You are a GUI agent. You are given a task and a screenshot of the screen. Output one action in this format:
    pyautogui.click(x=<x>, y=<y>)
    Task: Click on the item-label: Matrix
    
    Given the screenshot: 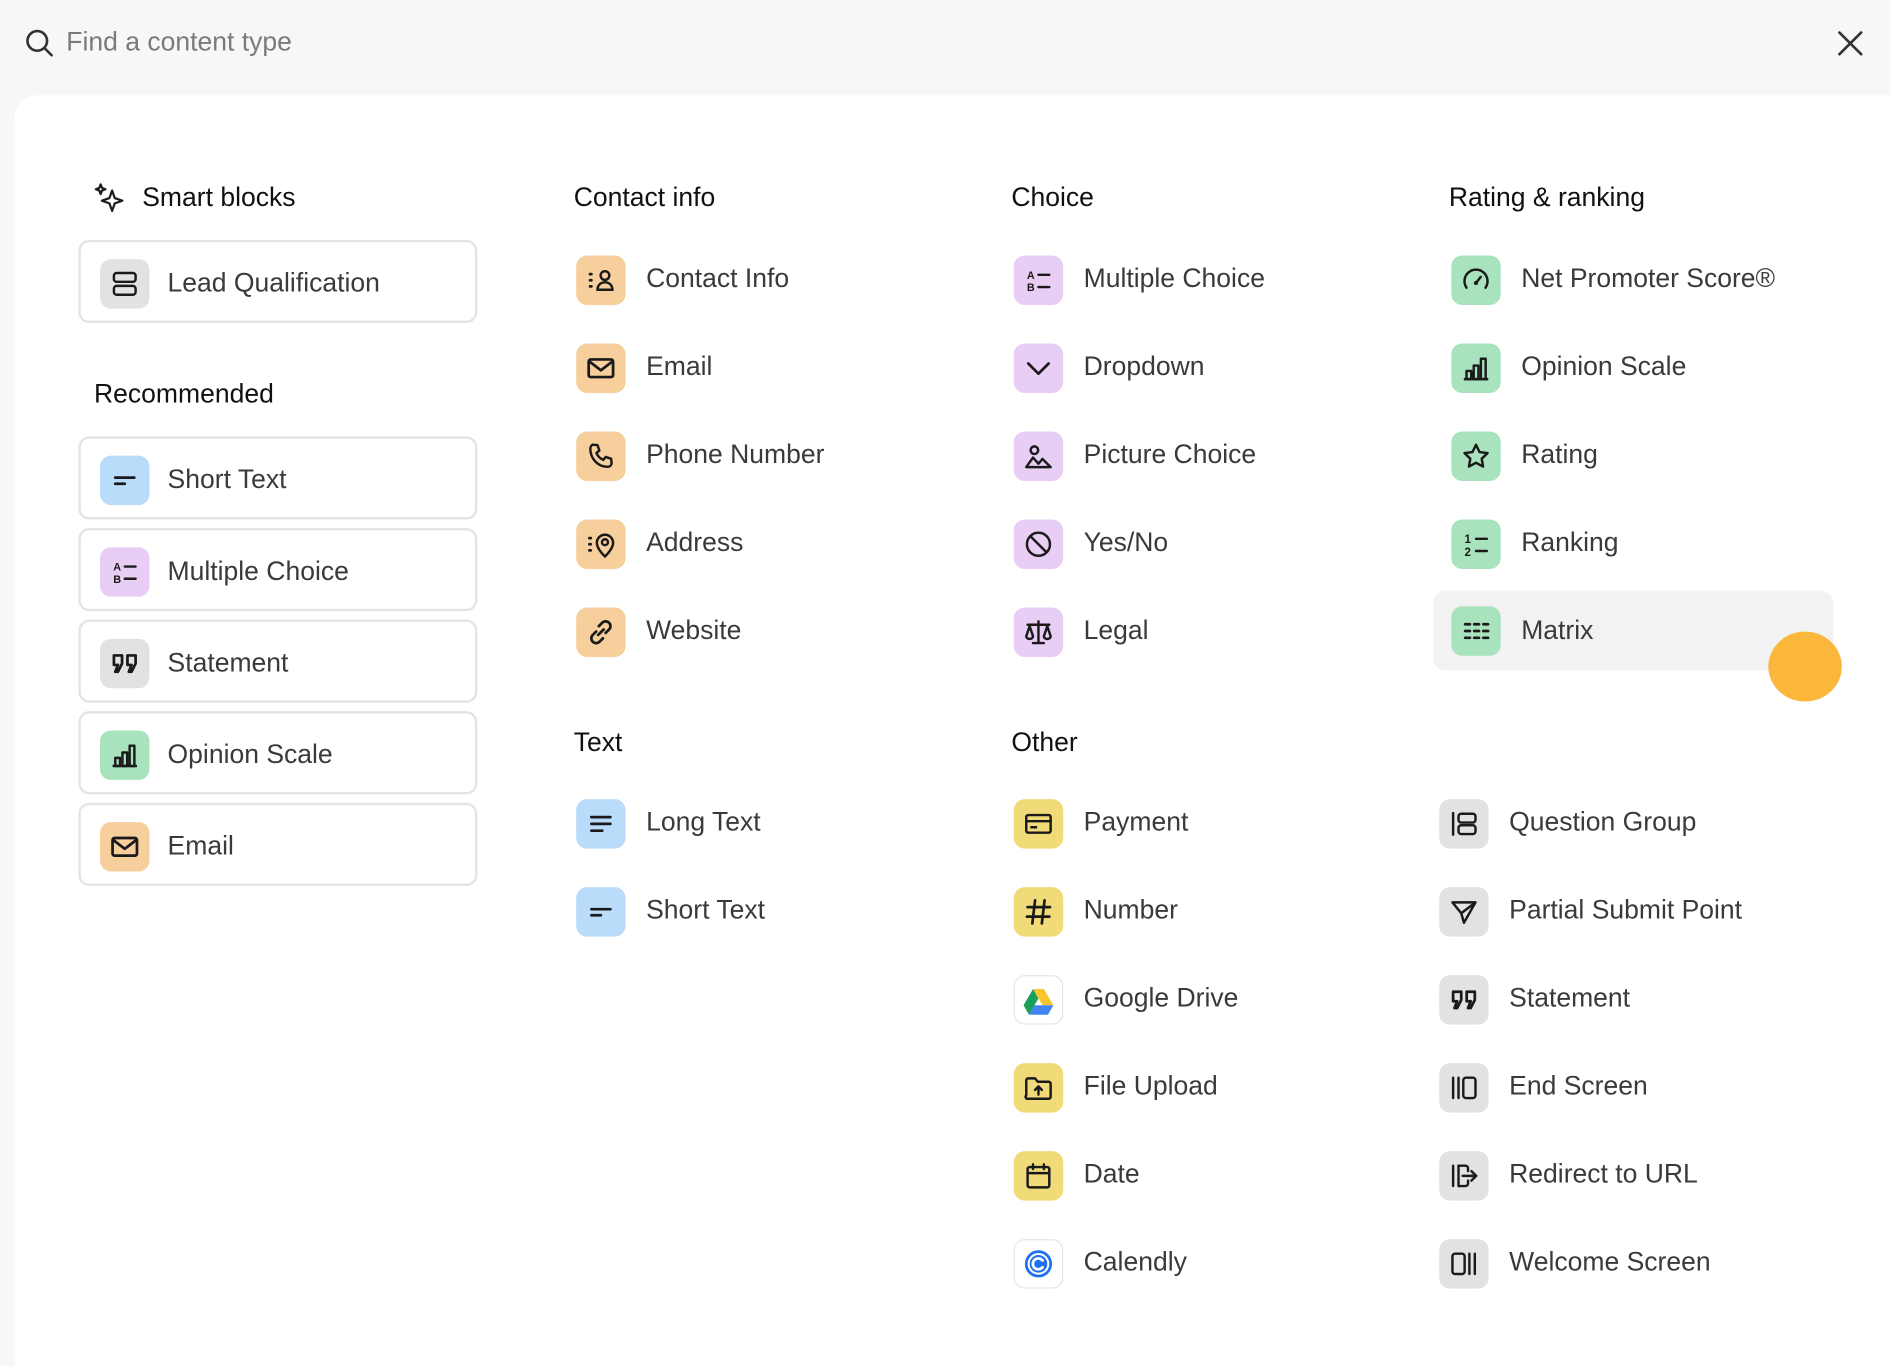 What is the action you would take?
    pyautogui.click(x=1557, y=629)
    